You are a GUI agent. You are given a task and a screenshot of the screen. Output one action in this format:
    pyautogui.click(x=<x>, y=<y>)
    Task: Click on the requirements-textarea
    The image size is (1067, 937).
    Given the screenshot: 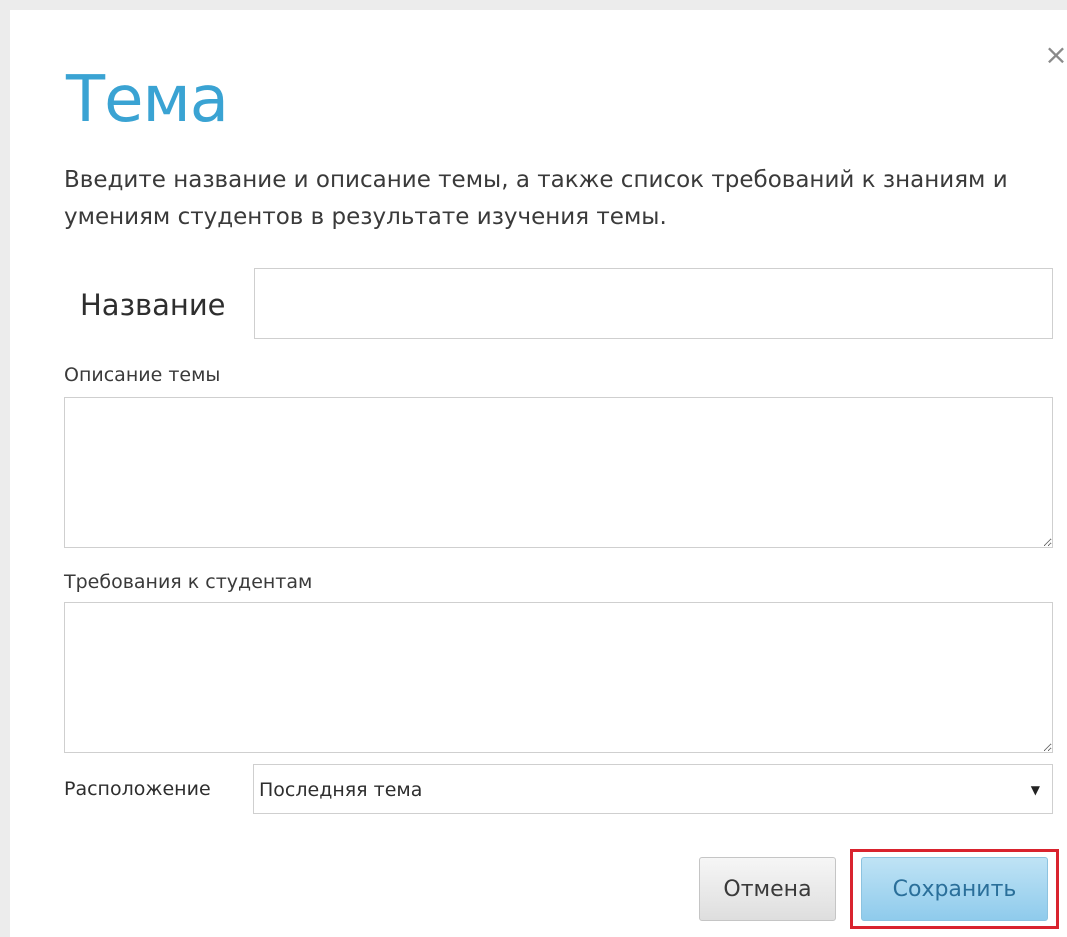 What is the action you would take?
    pyautogui.click(x=558, y=677)
    